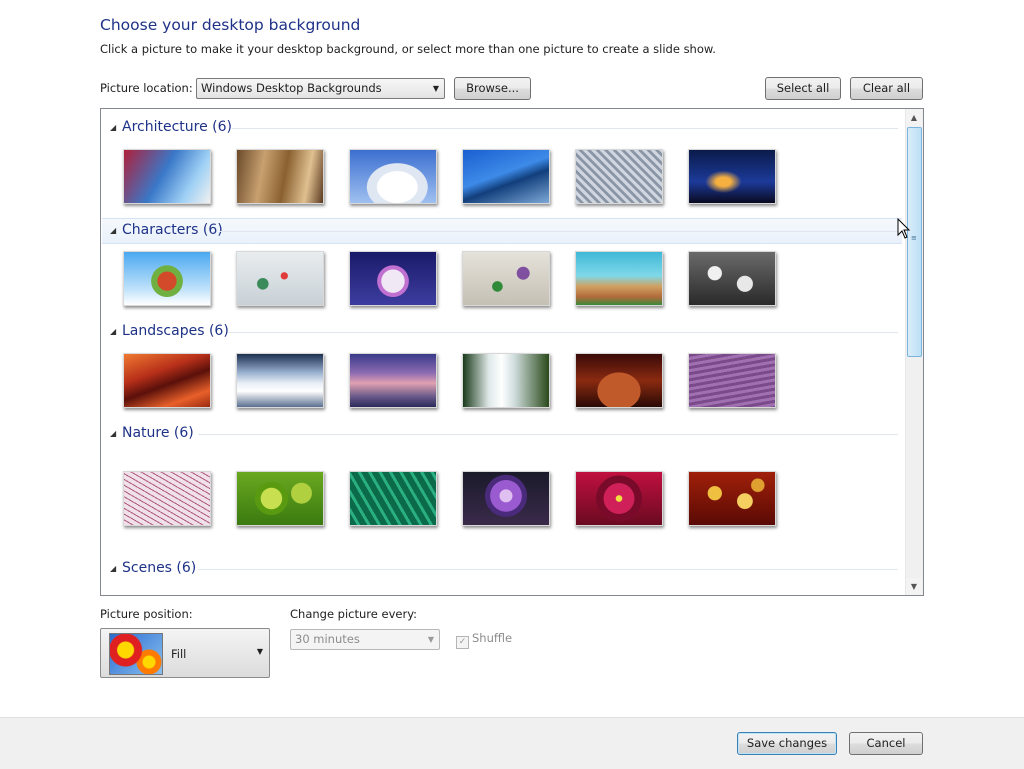  Describe the element at coordinates (172, 230) in the screenshot. I see `group-name: Characters (6)` at that location.